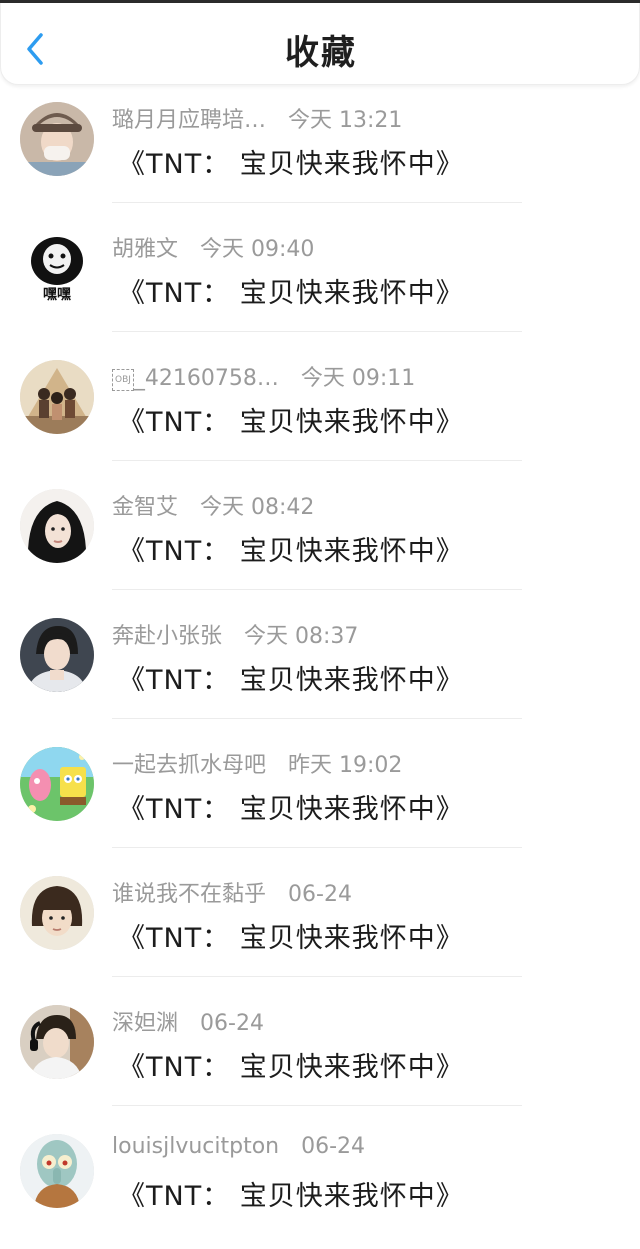  What do you see at coordinates (123, 380) in the screenshot?
I see `obj-placeholder-glyph: OBJ` at bounding box center [123, 380].